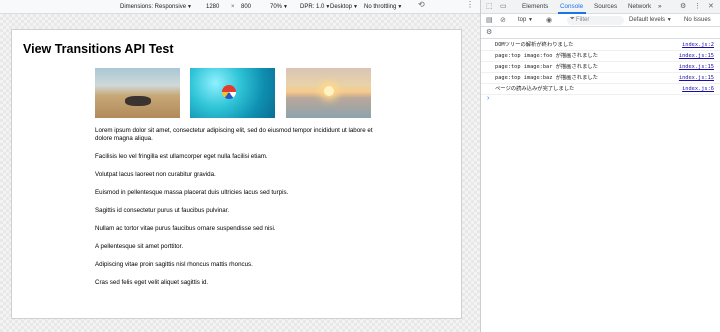 This screenshot has height=332, width=720. I want to click on dimensions-select: Dimensions: Responsive▼, so click(156, 7).